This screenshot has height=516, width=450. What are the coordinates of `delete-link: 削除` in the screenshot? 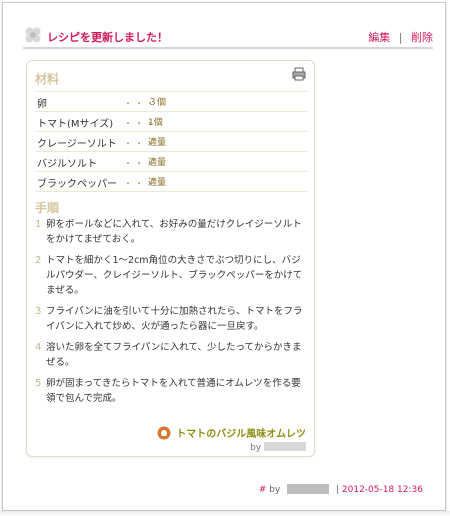 It's located at (422, 37).